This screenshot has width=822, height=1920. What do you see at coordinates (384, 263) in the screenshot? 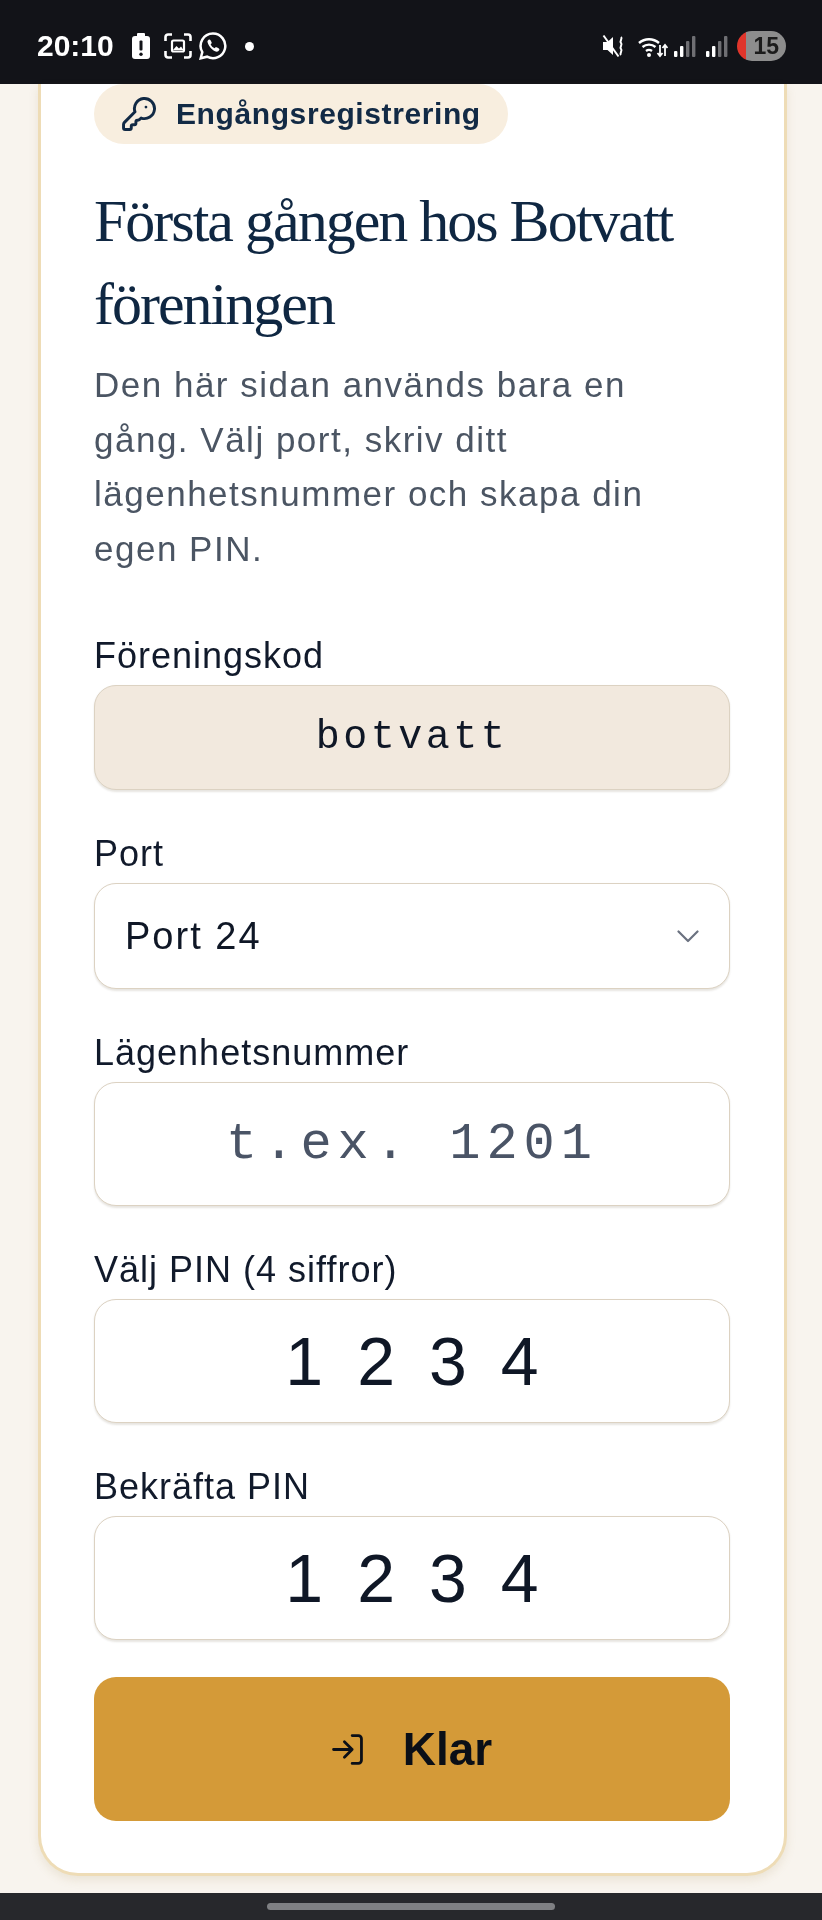
I see `page-title: Första gången hos Botvatt föreningen` at bounding box center [384, 263].